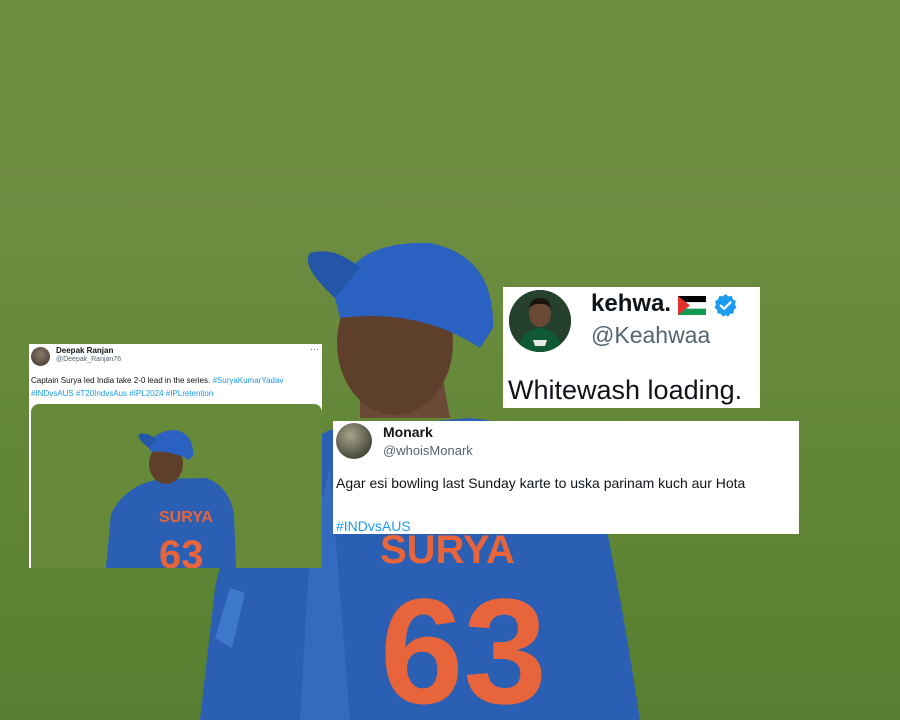  I want to click on hashtag-link: #INDvsAUS, so click(373, 526).